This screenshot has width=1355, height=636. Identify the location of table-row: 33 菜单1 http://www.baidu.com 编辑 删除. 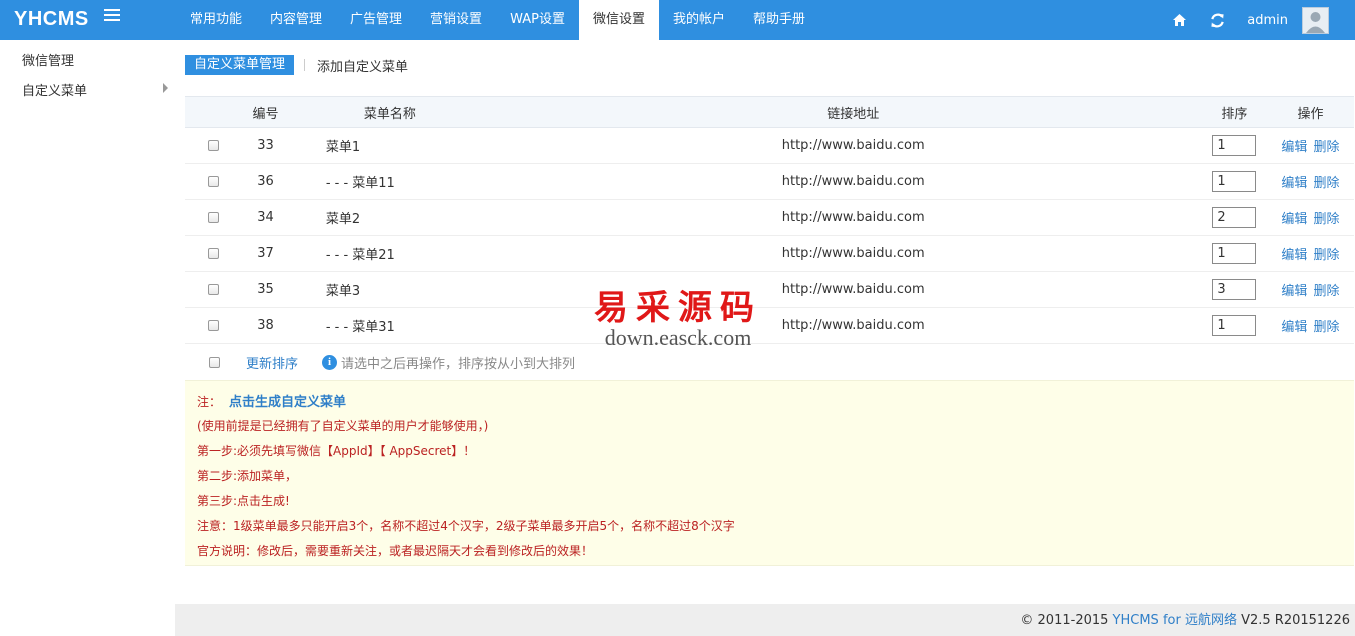
(769, 146).